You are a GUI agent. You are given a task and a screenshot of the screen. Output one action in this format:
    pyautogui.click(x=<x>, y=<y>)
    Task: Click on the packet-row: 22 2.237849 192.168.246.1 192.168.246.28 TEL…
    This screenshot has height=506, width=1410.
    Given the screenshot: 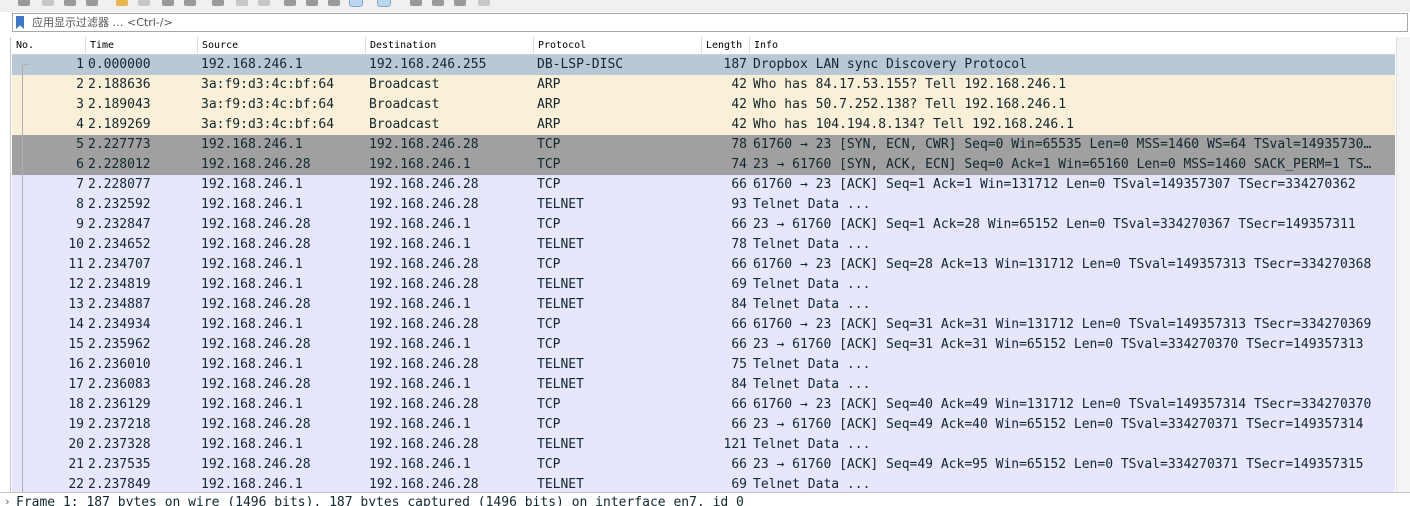 What is the action you would take?
    pyautogui.click(x=703, y=483)
    